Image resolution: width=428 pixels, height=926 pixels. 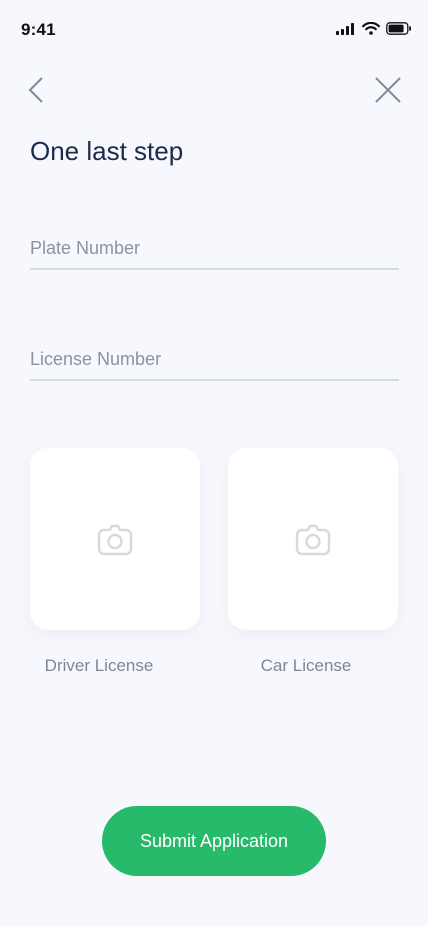 What do you see at coordinates (214, 28) in the screenshot?
I see `status-bar: 9:41` at bounding box center [214, 28].